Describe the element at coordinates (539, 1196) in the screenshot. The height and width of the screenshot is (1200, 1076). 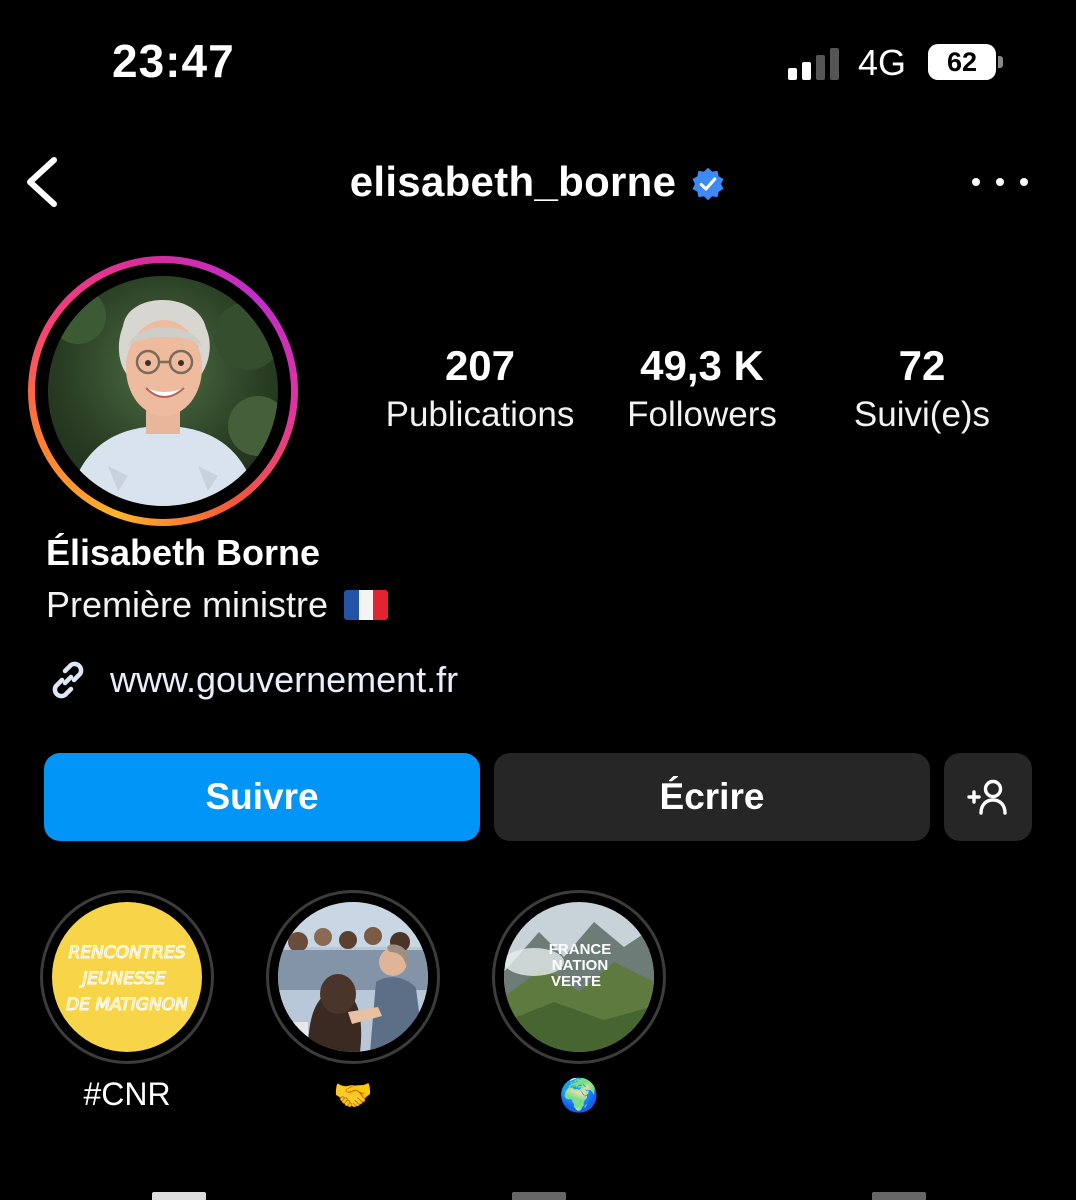
I see `reels-tab-hint` at that location.